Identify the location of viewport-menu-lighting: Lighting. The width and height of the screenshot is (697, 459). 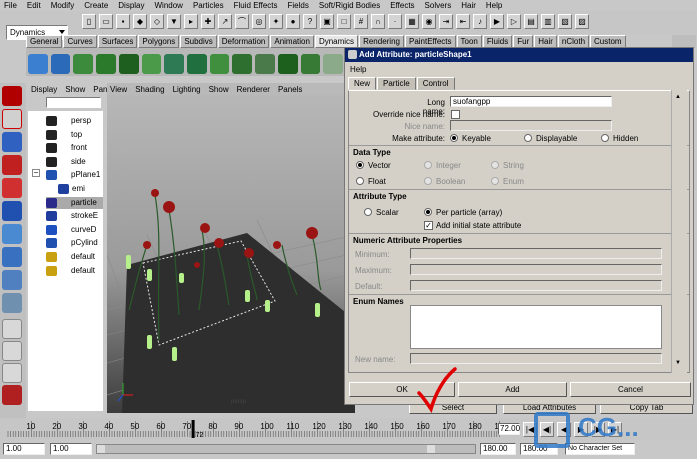
(187, 89).